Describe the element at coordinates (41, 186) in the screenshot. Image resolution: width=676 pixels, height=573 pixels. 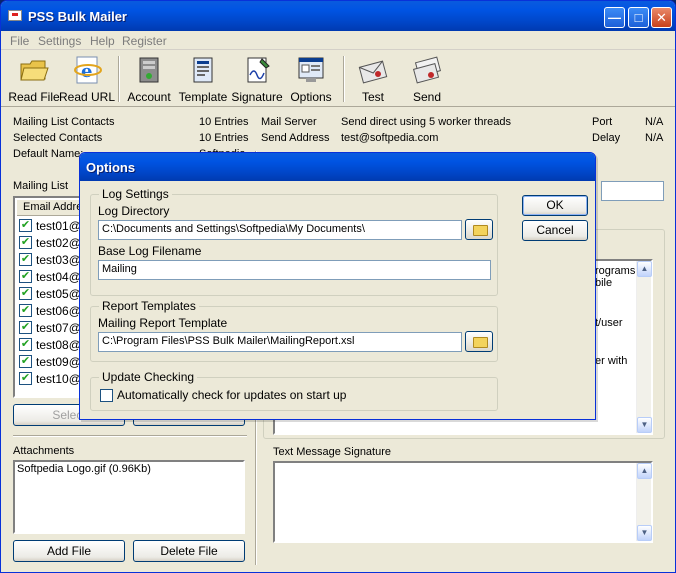
I see `mailing-list-label: Mailing List` at that location.